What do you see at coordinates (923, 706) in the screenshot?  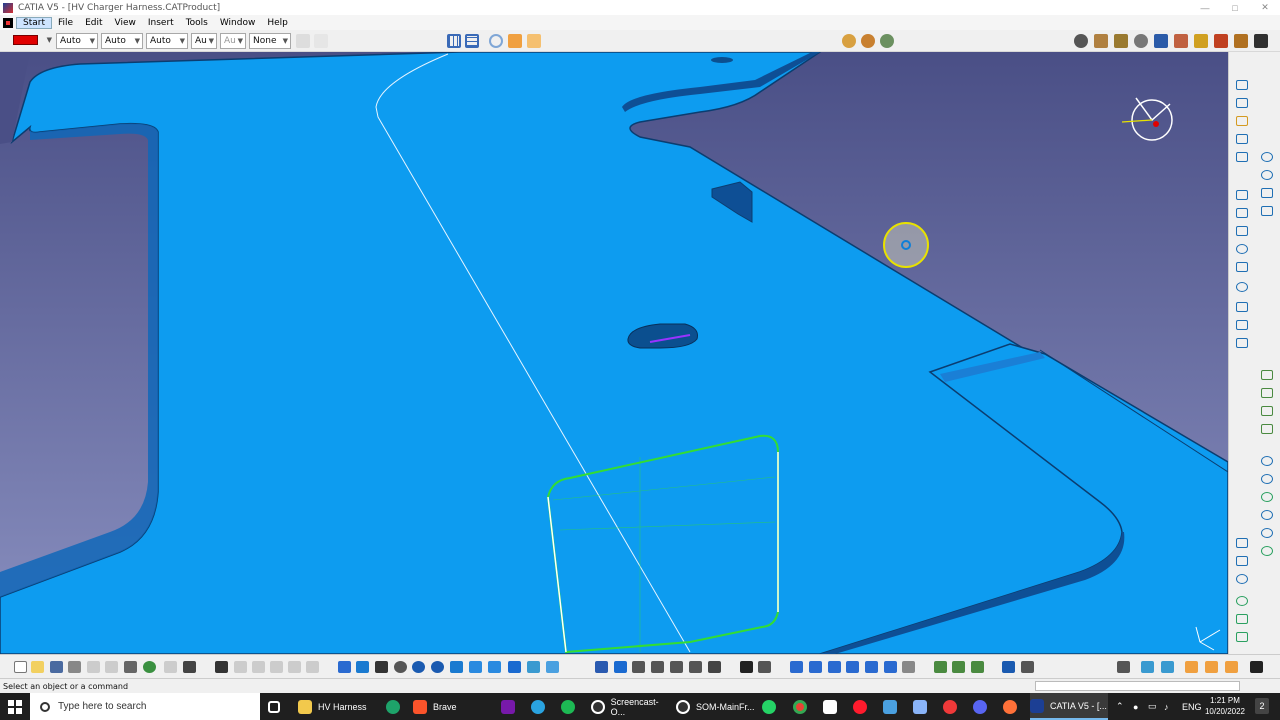 I see `window-app-icon` at bounding box center [923, 706].